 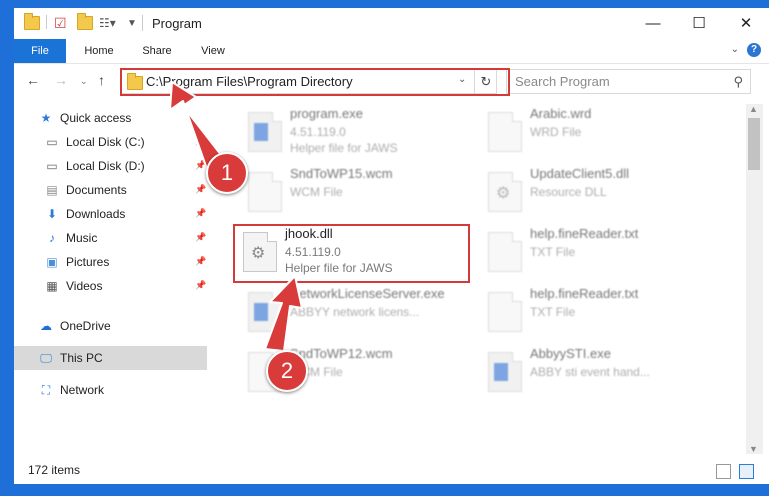 I want to click on network-icon: ⛶, so click(x=46, y=389).